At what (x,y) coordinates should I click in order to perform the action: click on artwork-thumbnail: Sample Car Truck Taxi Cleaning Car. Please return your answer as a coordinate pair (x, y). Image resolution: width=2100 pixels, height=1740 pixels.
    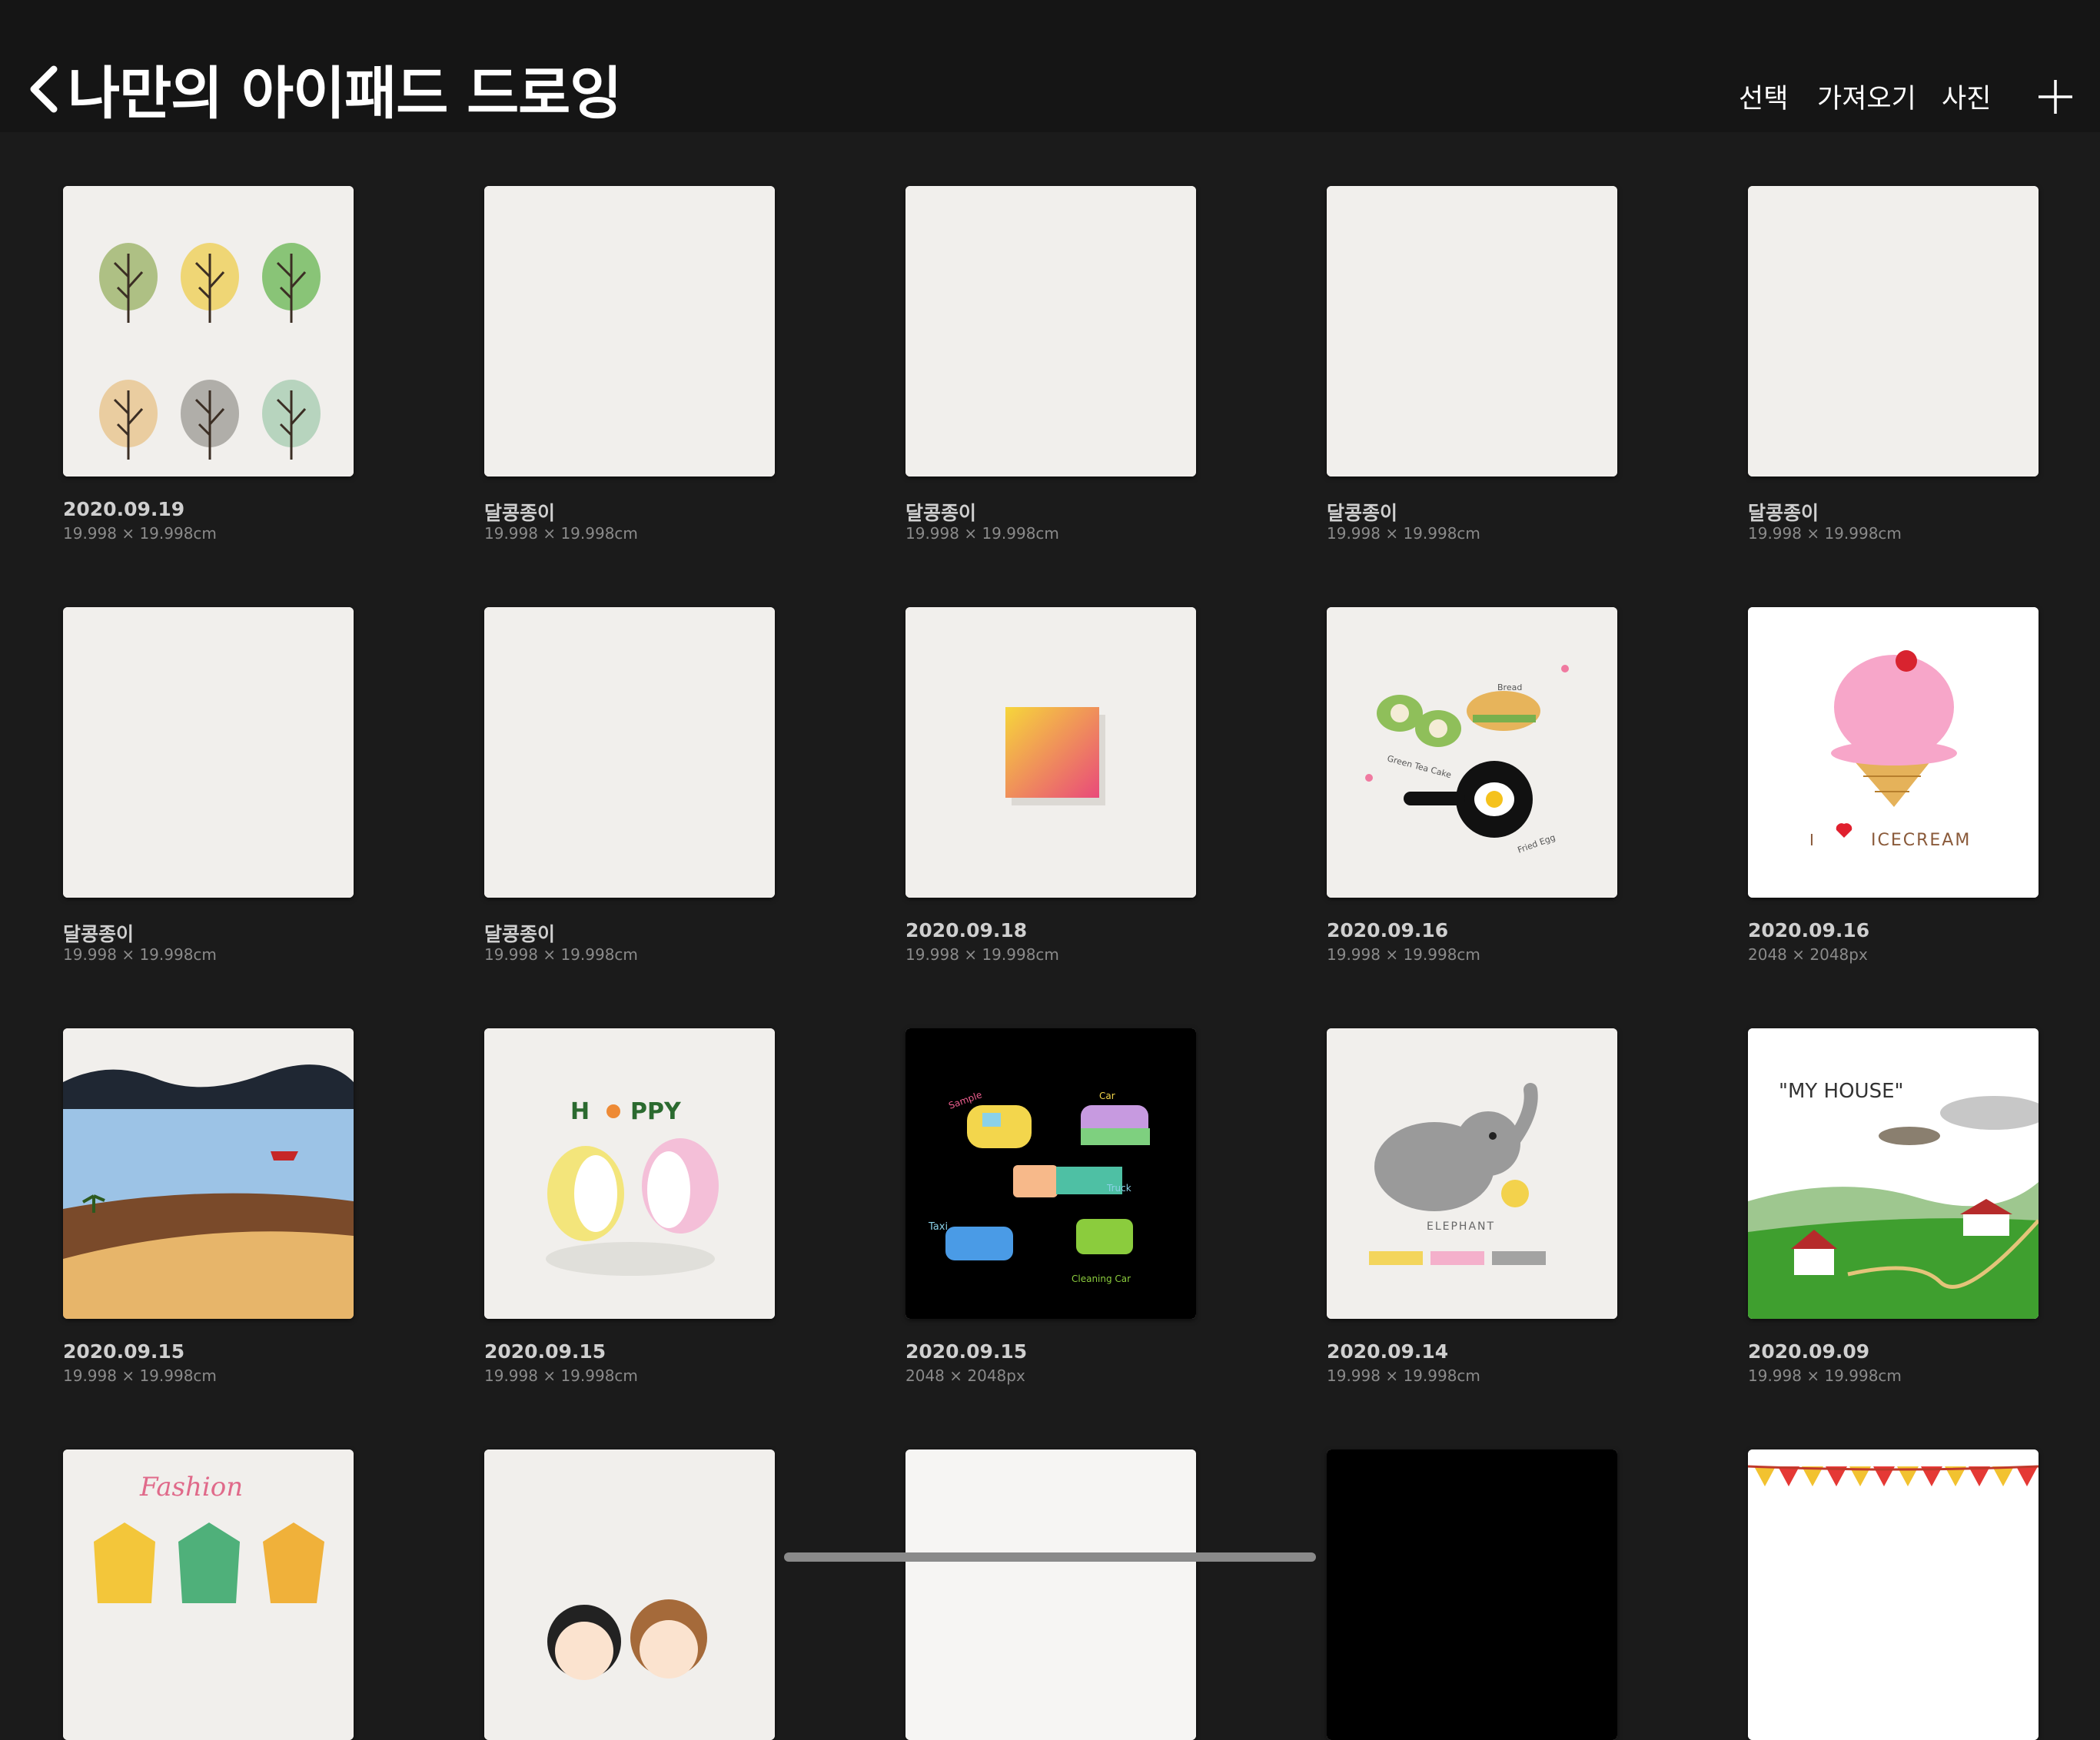
    Looking at the image, I should click on (1050, 1173).